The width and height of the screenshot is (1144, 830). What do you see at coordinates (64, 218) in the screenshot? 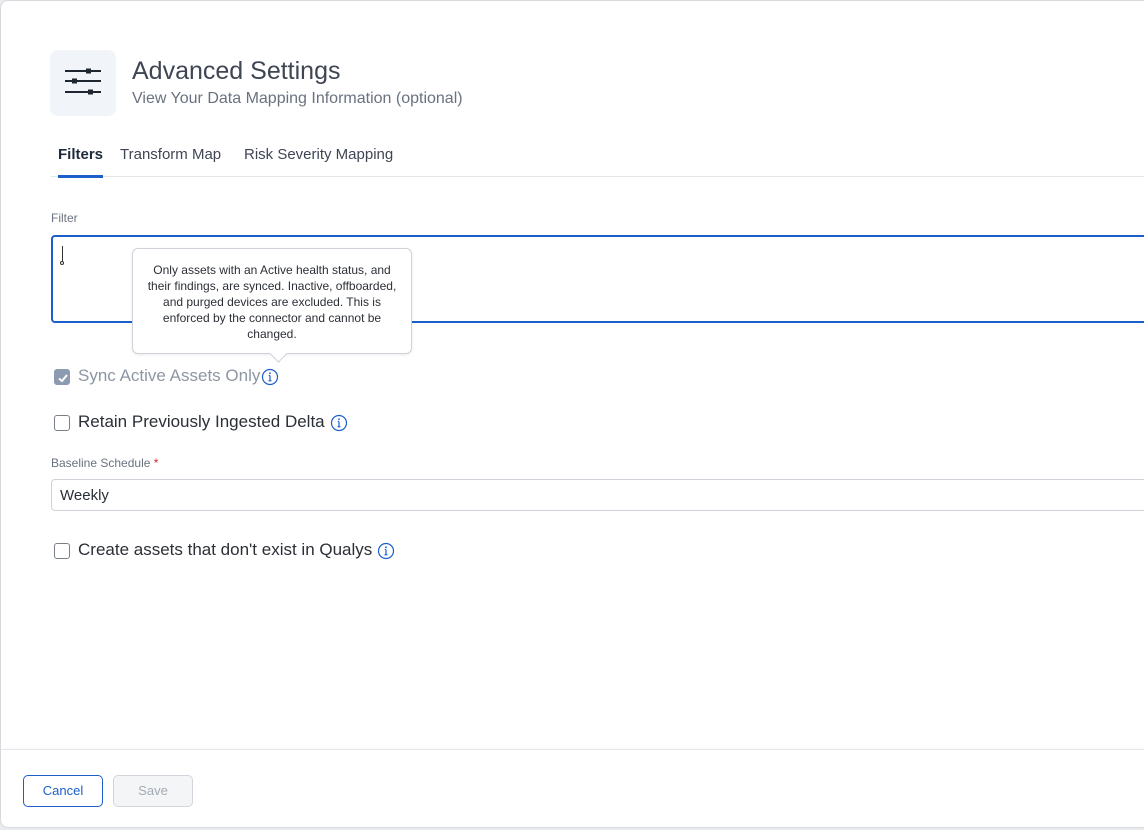
I see `filter-label: Filter` at bounding box center [64, 218].